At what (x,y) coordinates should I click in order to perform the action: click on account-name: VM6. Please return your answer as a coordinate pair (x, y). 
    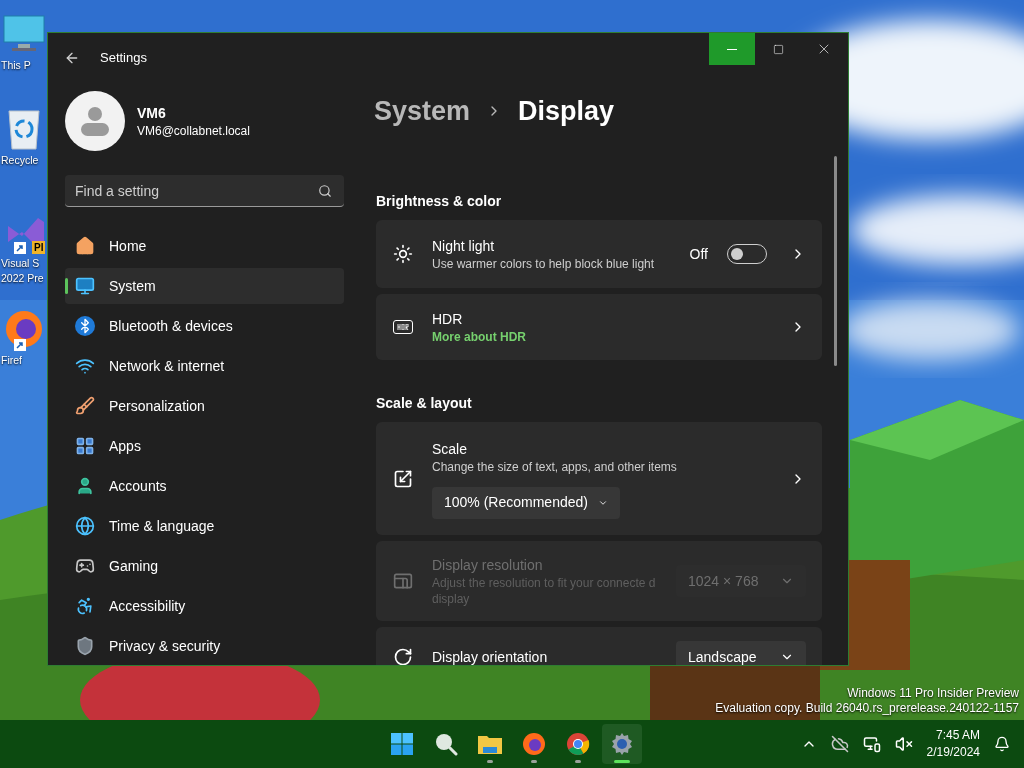
    Looking at the image, I should click on (152, 113).